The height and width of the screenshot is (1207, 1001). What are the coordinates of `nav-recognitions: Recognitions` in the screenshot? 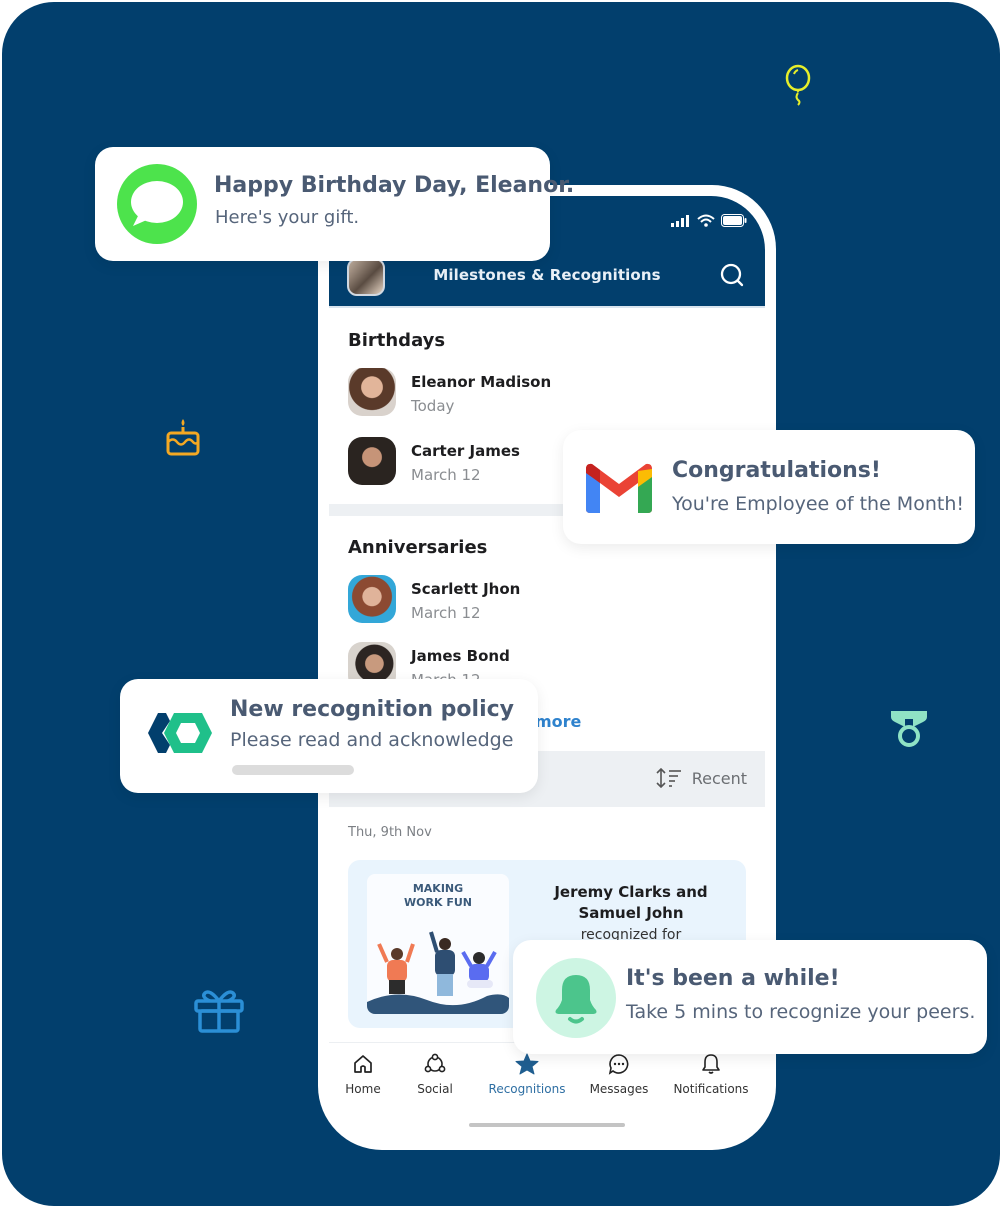 It's located at (527, 1074).